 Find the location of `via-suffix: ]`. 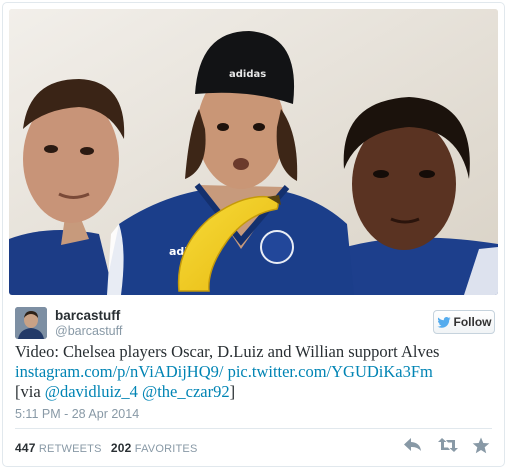

via-suffix: ] is located at coordinates (232, 391).